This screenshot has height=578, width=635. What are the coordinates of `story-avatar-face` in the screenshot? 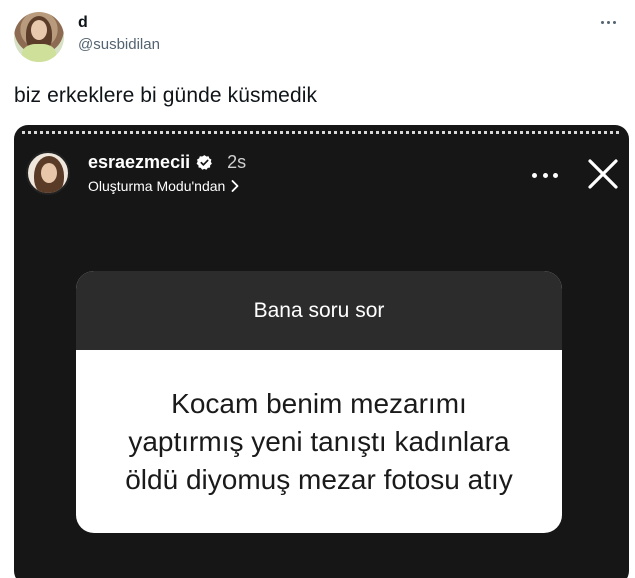 It's located at (49, 173).